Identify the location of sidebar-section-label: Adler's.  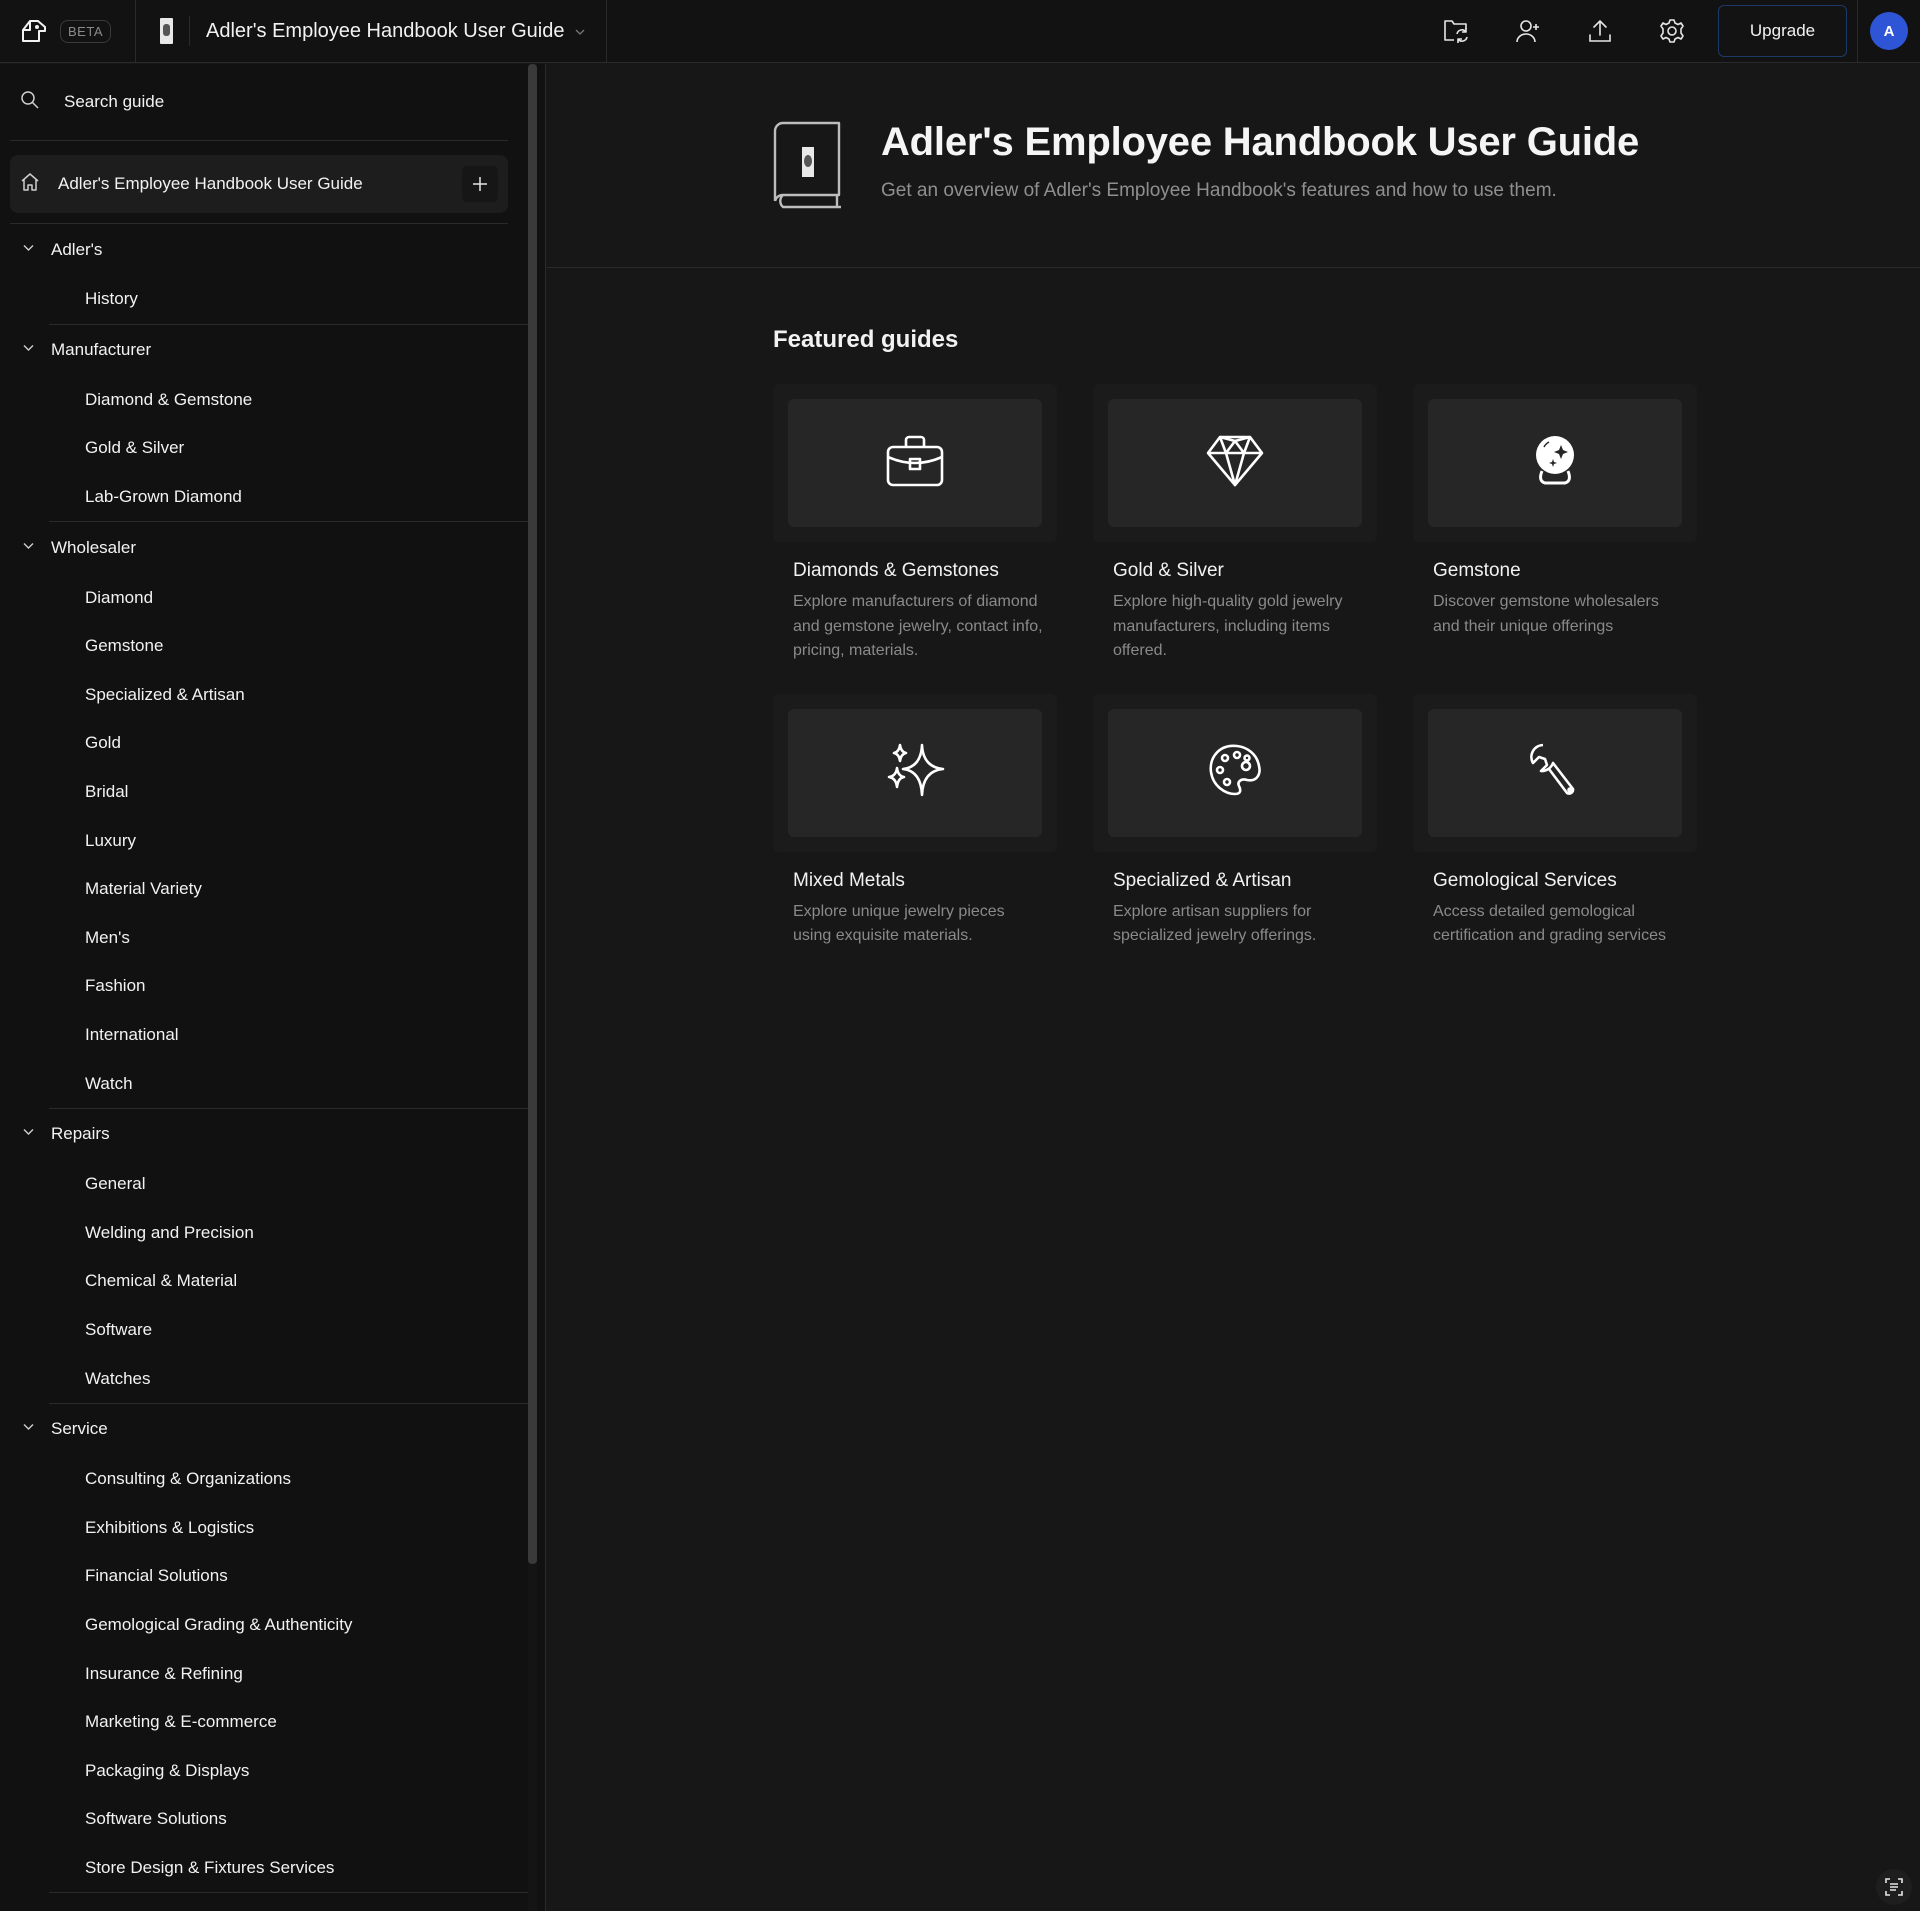
(77, 249).